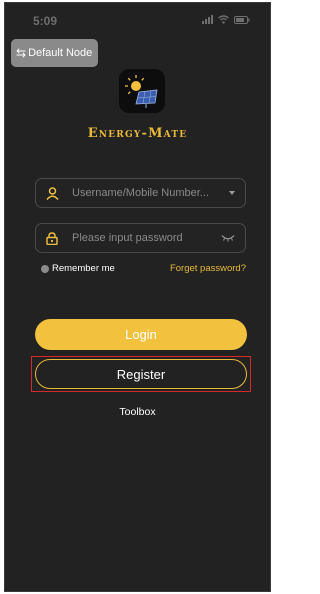  Describe the element at coordinates (137, 20) in the screenshot. I see `status-bar: 5:09` at that location.